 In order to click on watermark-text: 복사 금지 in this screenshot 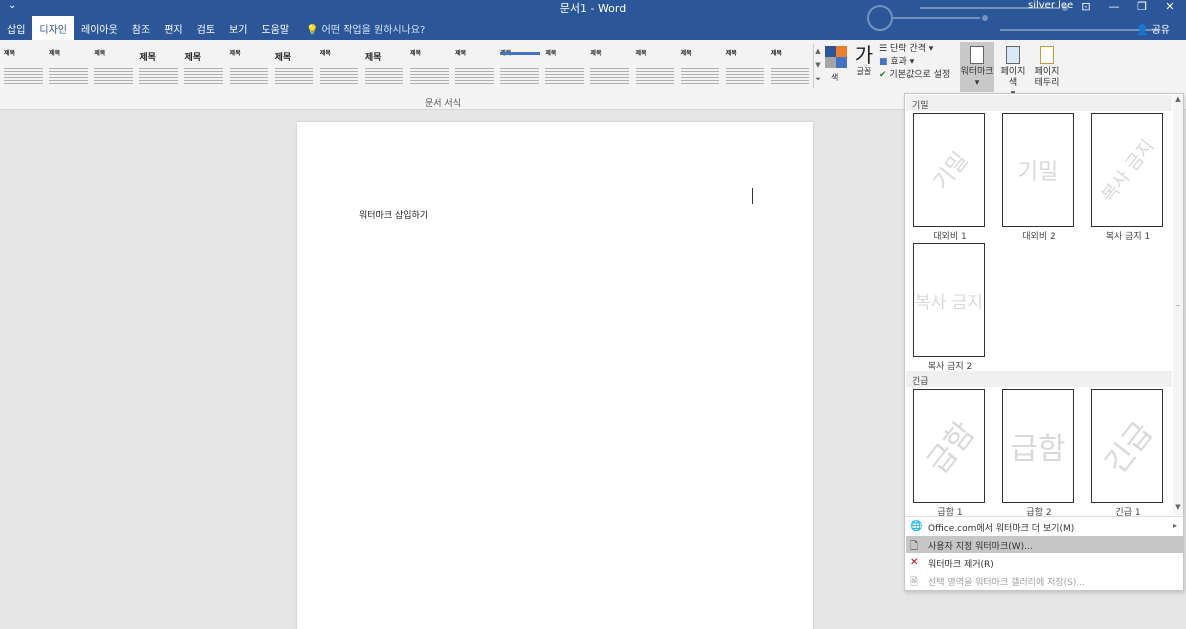, I will do `click(1128, 171)`.